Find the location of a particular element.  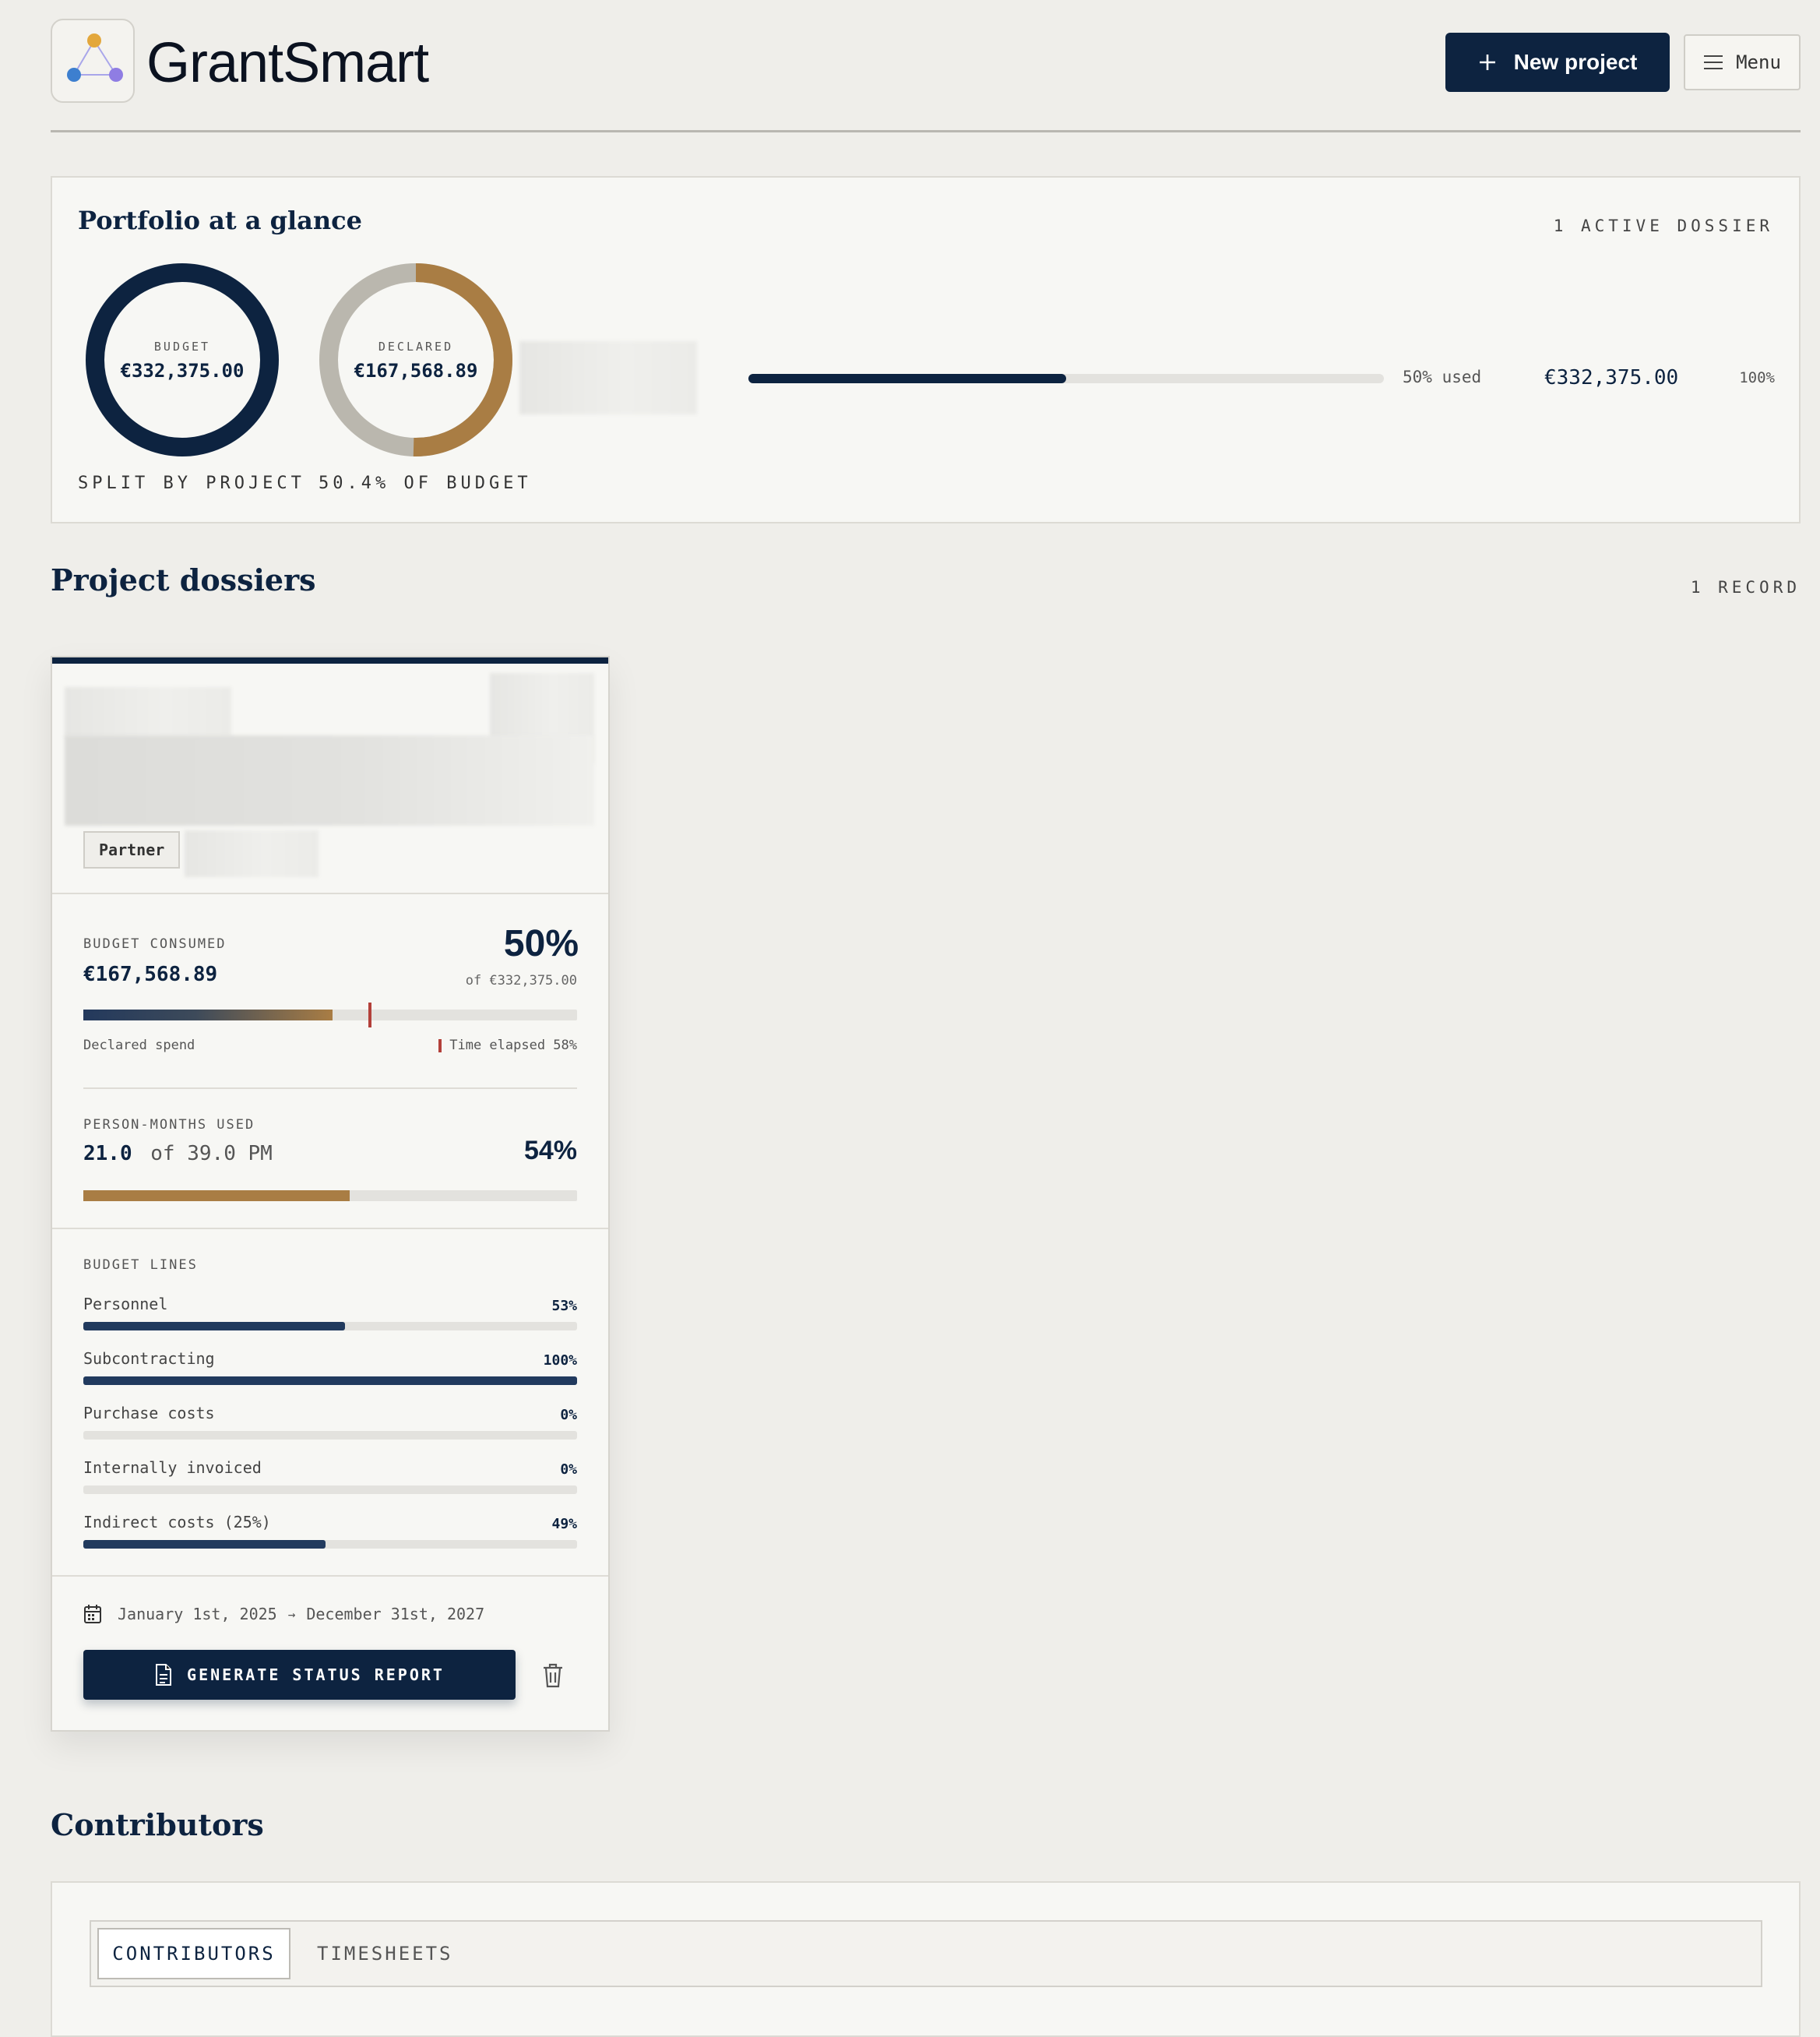

app-brand: GrantSmart is located at coordinates (288, 63).